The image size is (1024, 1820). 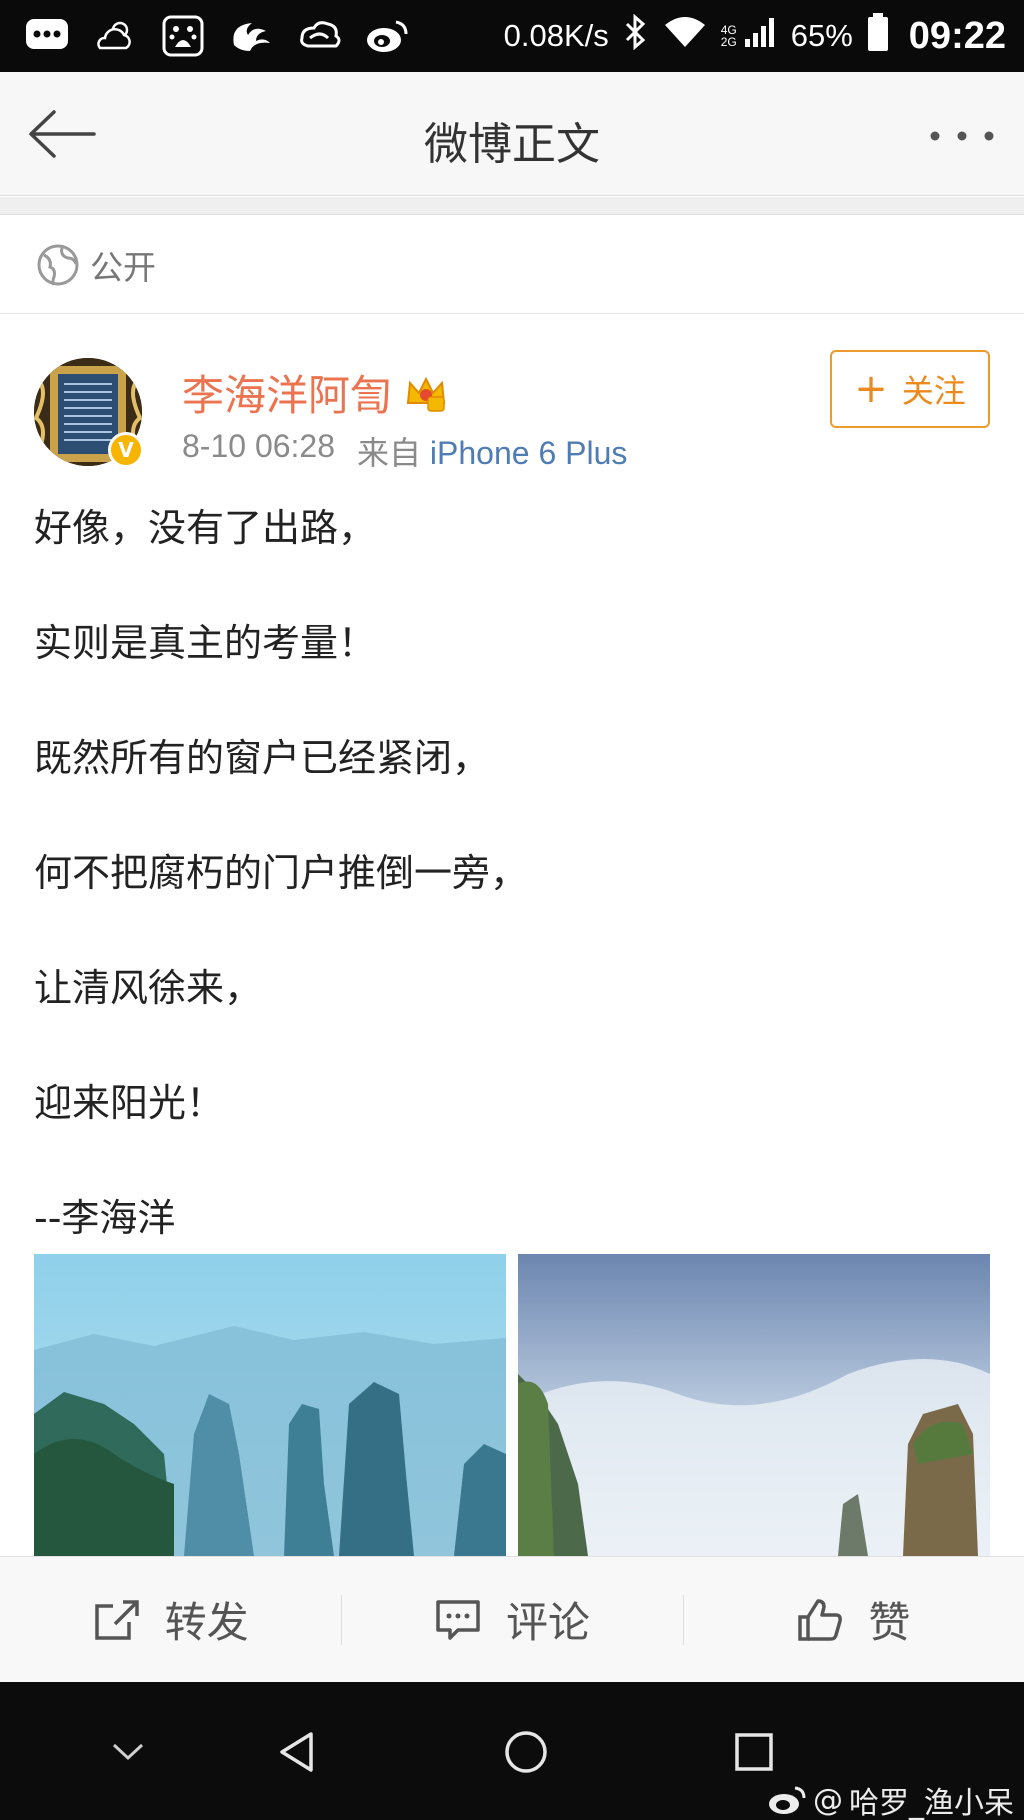 I want to click on nav-recents-button, so click(x=754, y=1752).